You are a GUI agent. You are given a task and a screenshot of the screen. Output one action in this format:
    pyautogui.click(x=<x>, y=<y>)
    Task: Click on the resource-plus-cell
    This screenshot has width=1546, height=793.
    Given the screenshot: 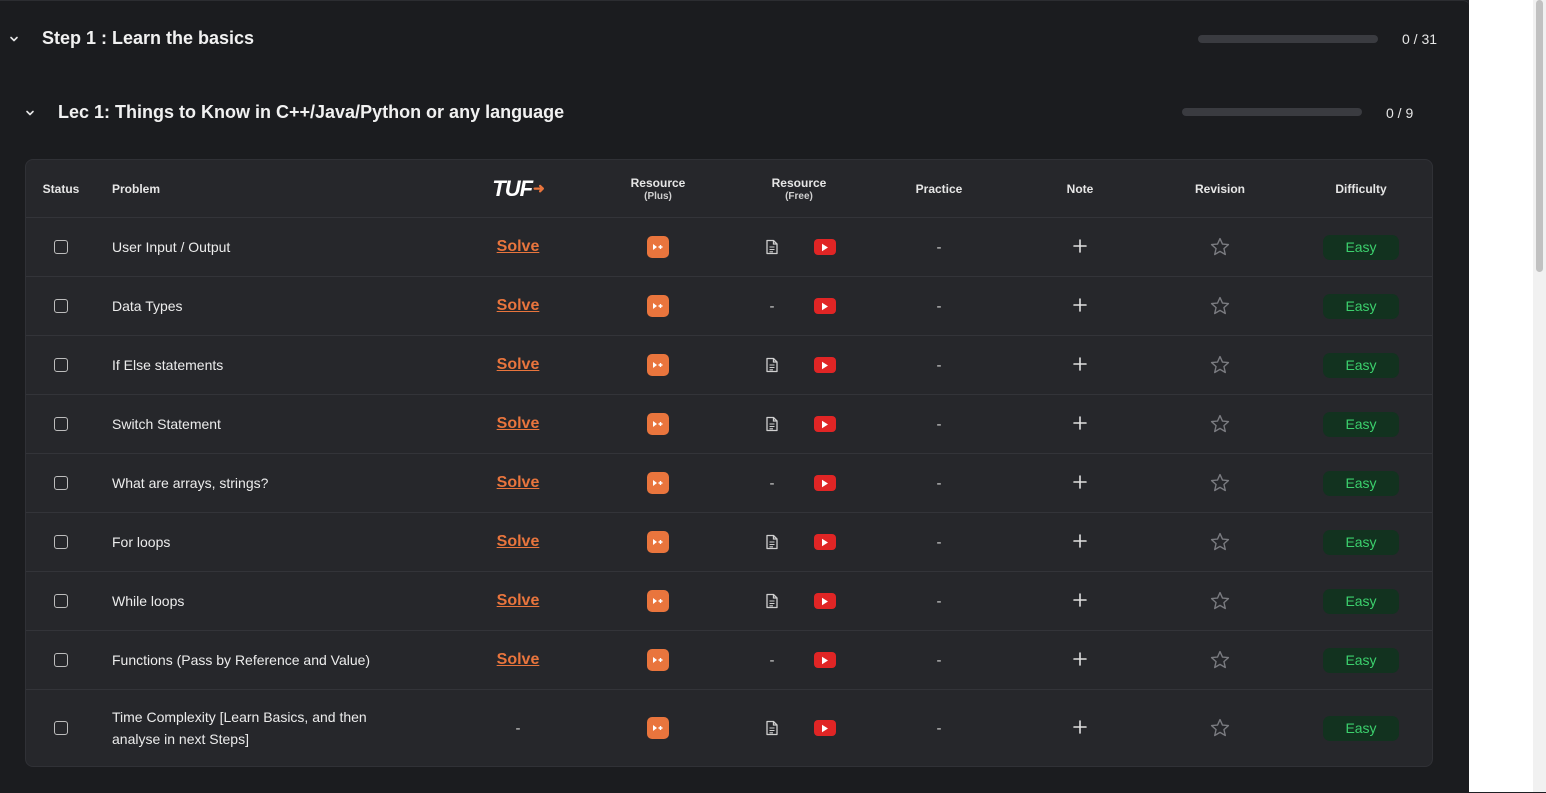 What is the action you would take?
    pyautogui.click(x=658, y=424)
    